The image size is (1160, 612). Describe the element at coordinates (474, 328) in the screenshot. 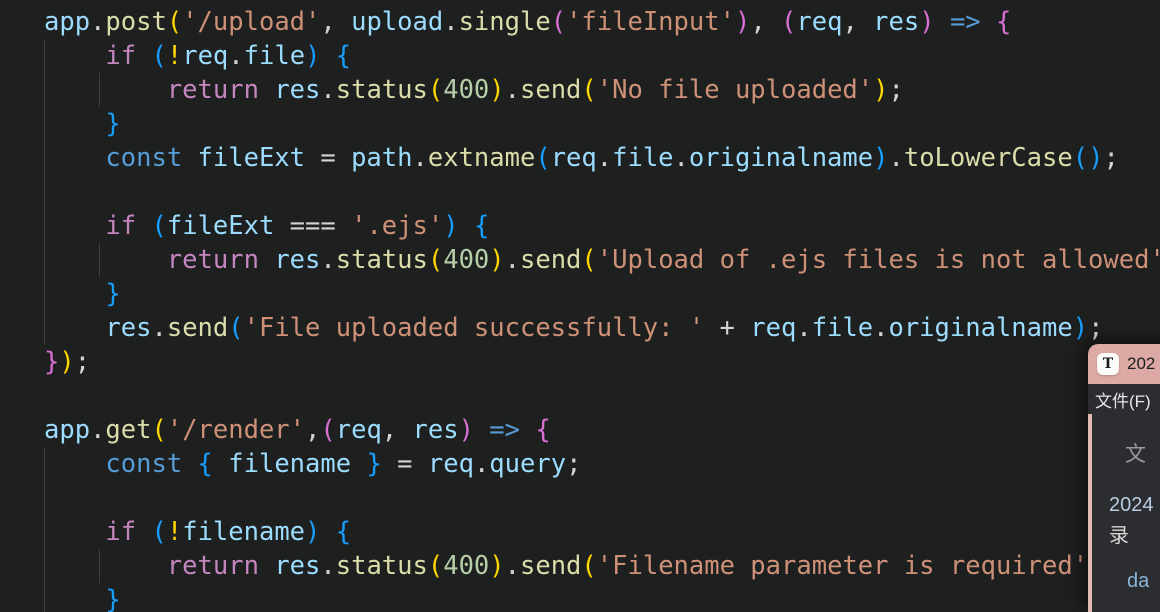

I see `code-token: 'File uploaded successfully: '` at that location.